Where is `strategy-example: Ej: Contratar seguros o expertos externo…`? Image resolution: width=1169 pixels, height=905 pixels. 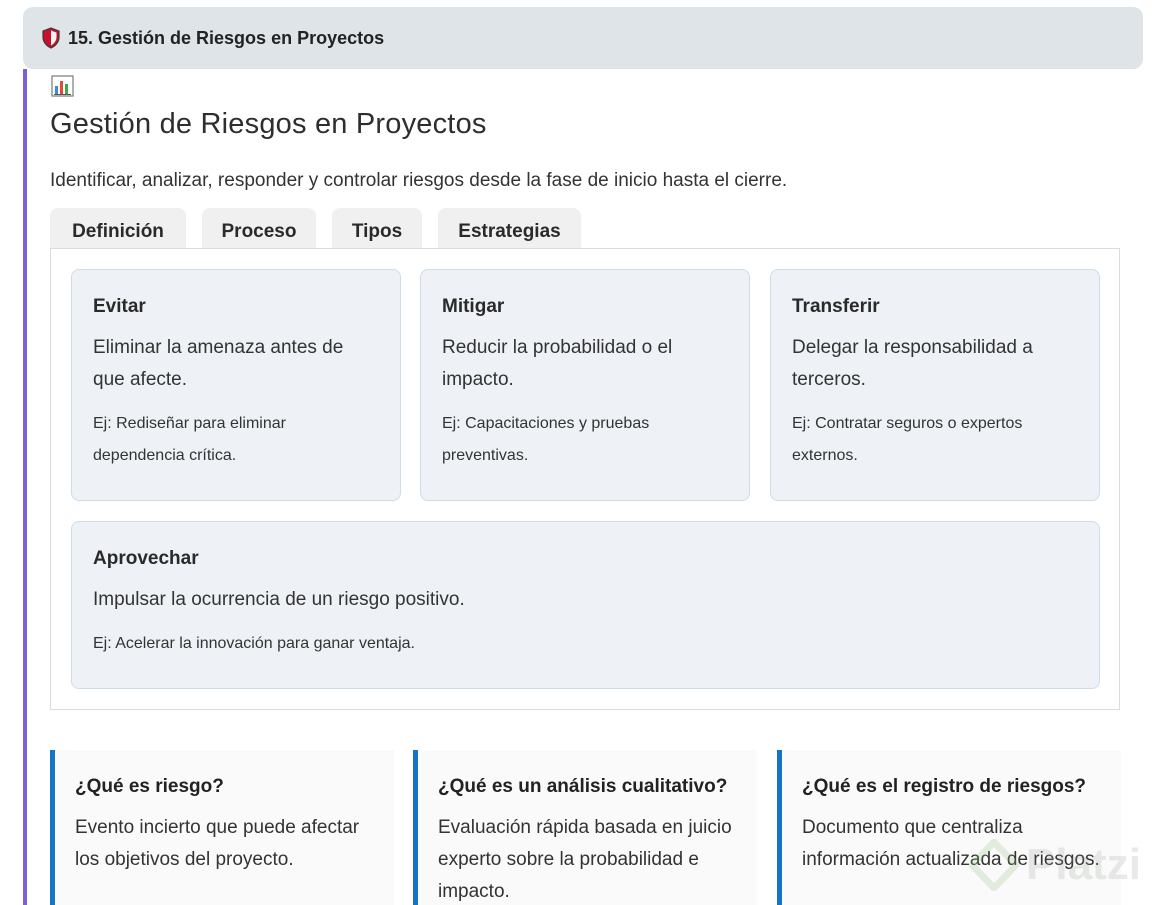
strategy-example: Ej: Contratar seguros o expertos externo… is located at coordinates (907, 439).